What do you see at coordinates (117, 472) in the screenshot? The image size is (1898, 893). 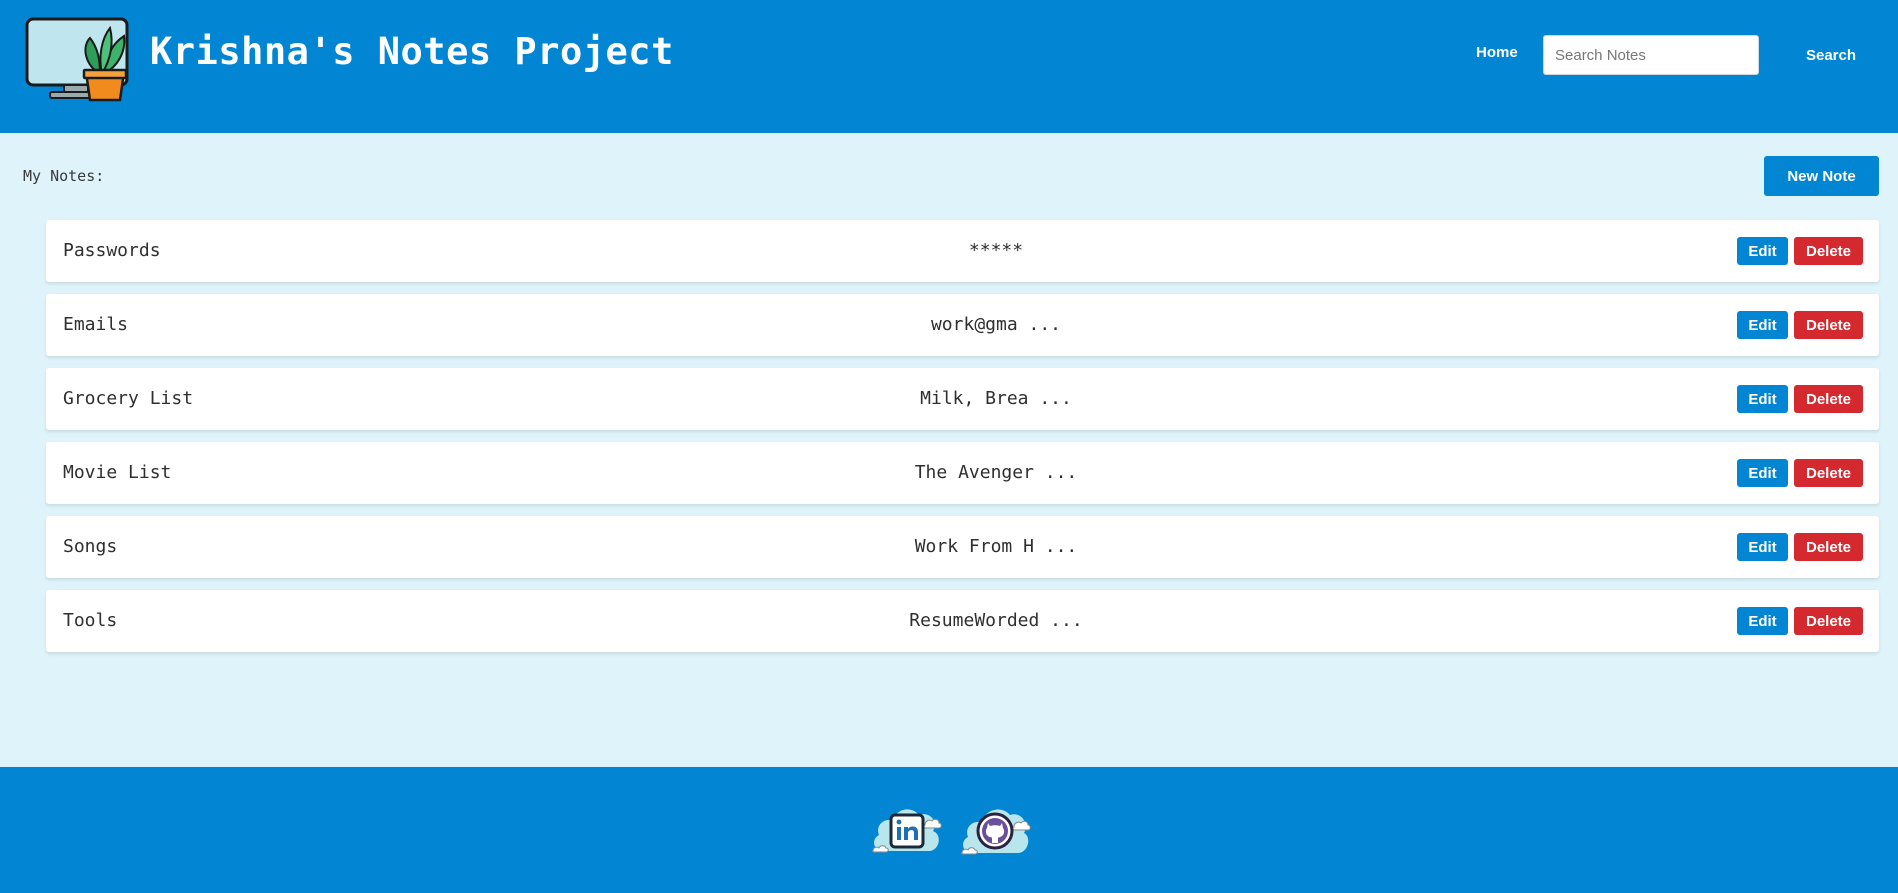 I see `note-title: Movie List` at bounding box center [117, 472].